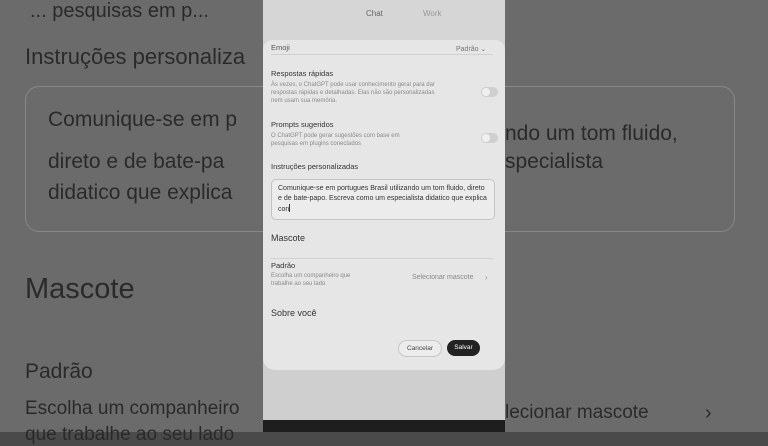 The height and width of the screenshot is (446, 768). What do you see at coordinates (577, 412) in the screenshot?
I see `bg-selecionar-text: lecionar mascote` at bounding box center [577, 412].